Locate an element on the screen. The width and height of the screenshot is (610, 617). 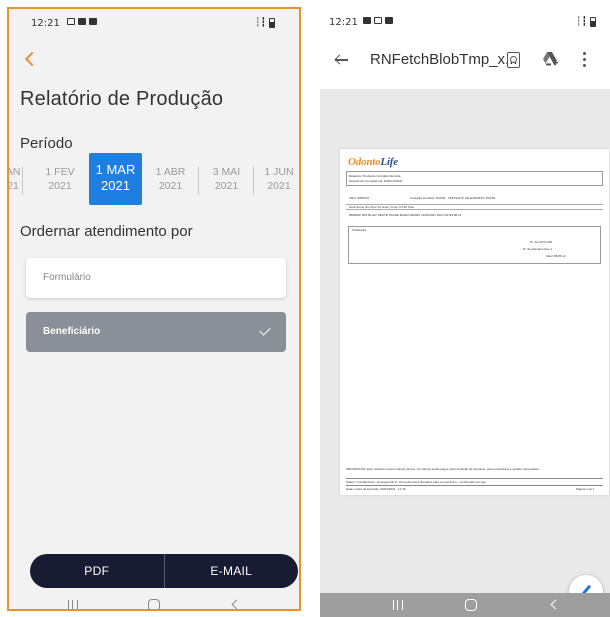
totals-label: Totalizador is located at coordinates (359, 230).